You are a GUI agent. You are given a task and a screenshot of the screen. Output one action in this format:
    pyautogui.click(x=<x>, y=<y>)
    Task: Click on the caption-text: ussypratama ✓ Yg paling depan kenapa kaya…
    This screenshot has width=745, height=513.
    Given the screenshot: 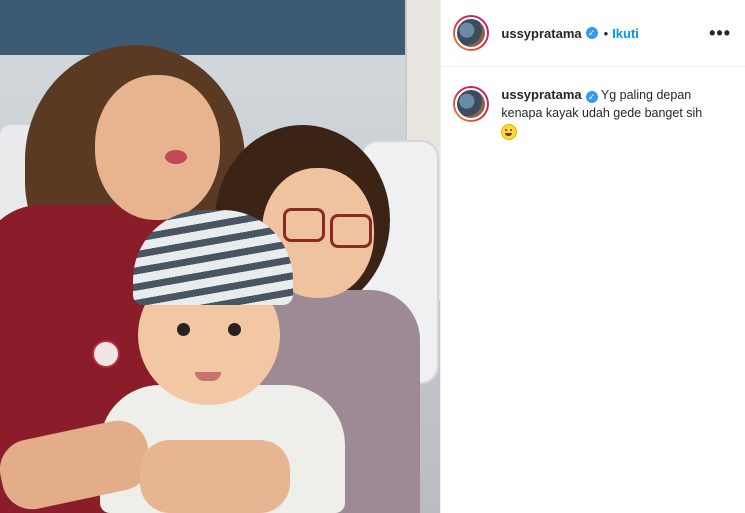 What is the action you would take?
    pyautogui.click(x=601, y=115)
    